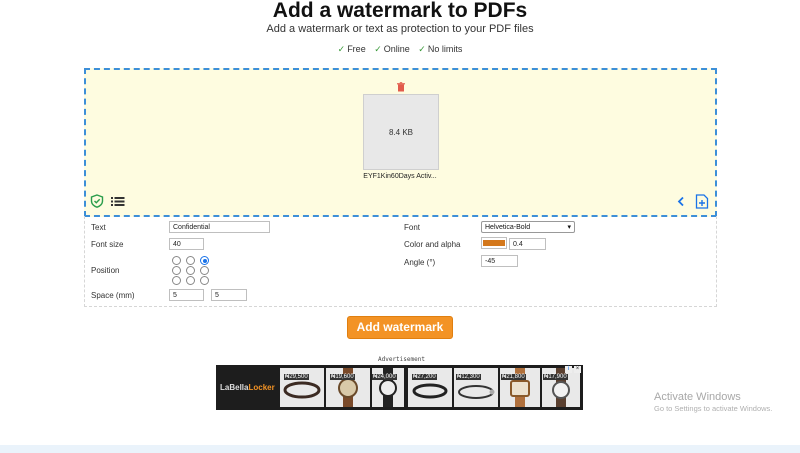 The width and height of the screenshot is (800, 453). I want to click on font-size-label: Font size, so click(107, 244).